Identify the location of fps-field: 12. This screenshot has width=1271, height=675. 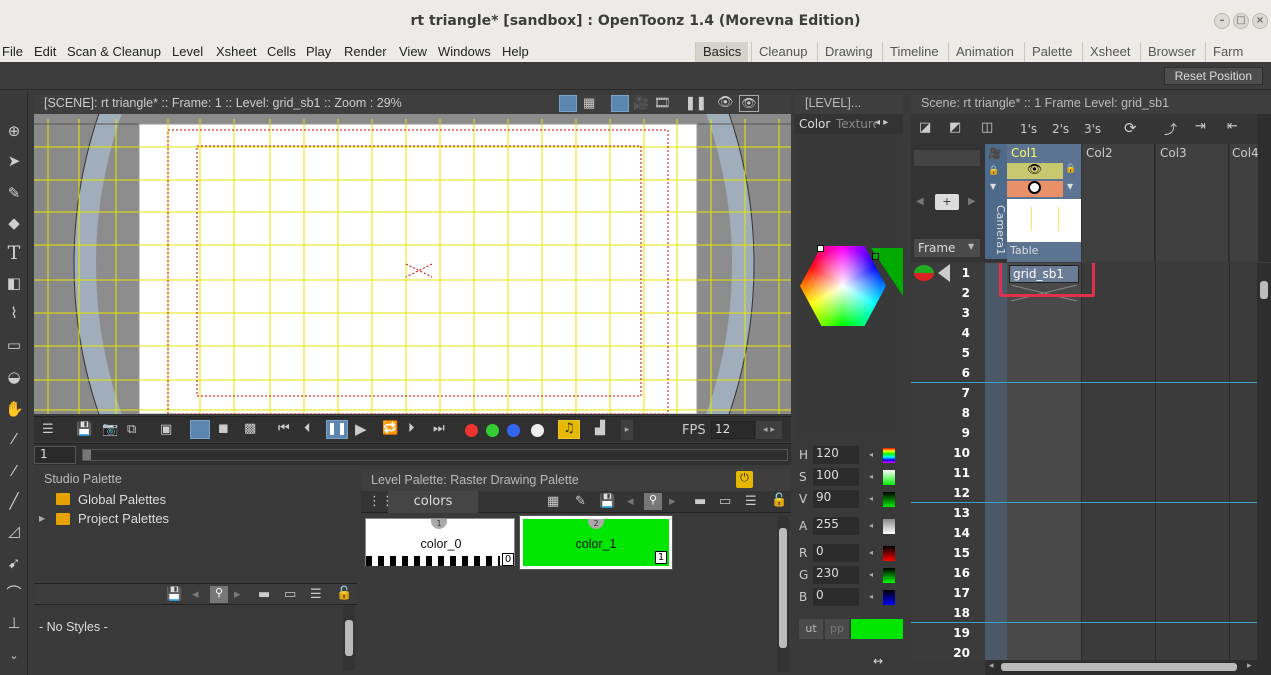
(733, 430).